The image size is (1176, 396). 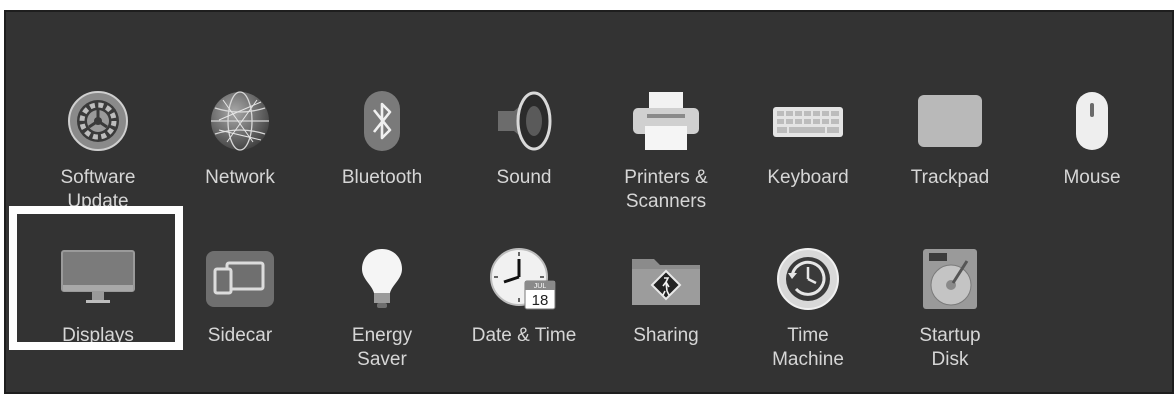 I want to click on sidecar-icon, so click(x=240, y=279).